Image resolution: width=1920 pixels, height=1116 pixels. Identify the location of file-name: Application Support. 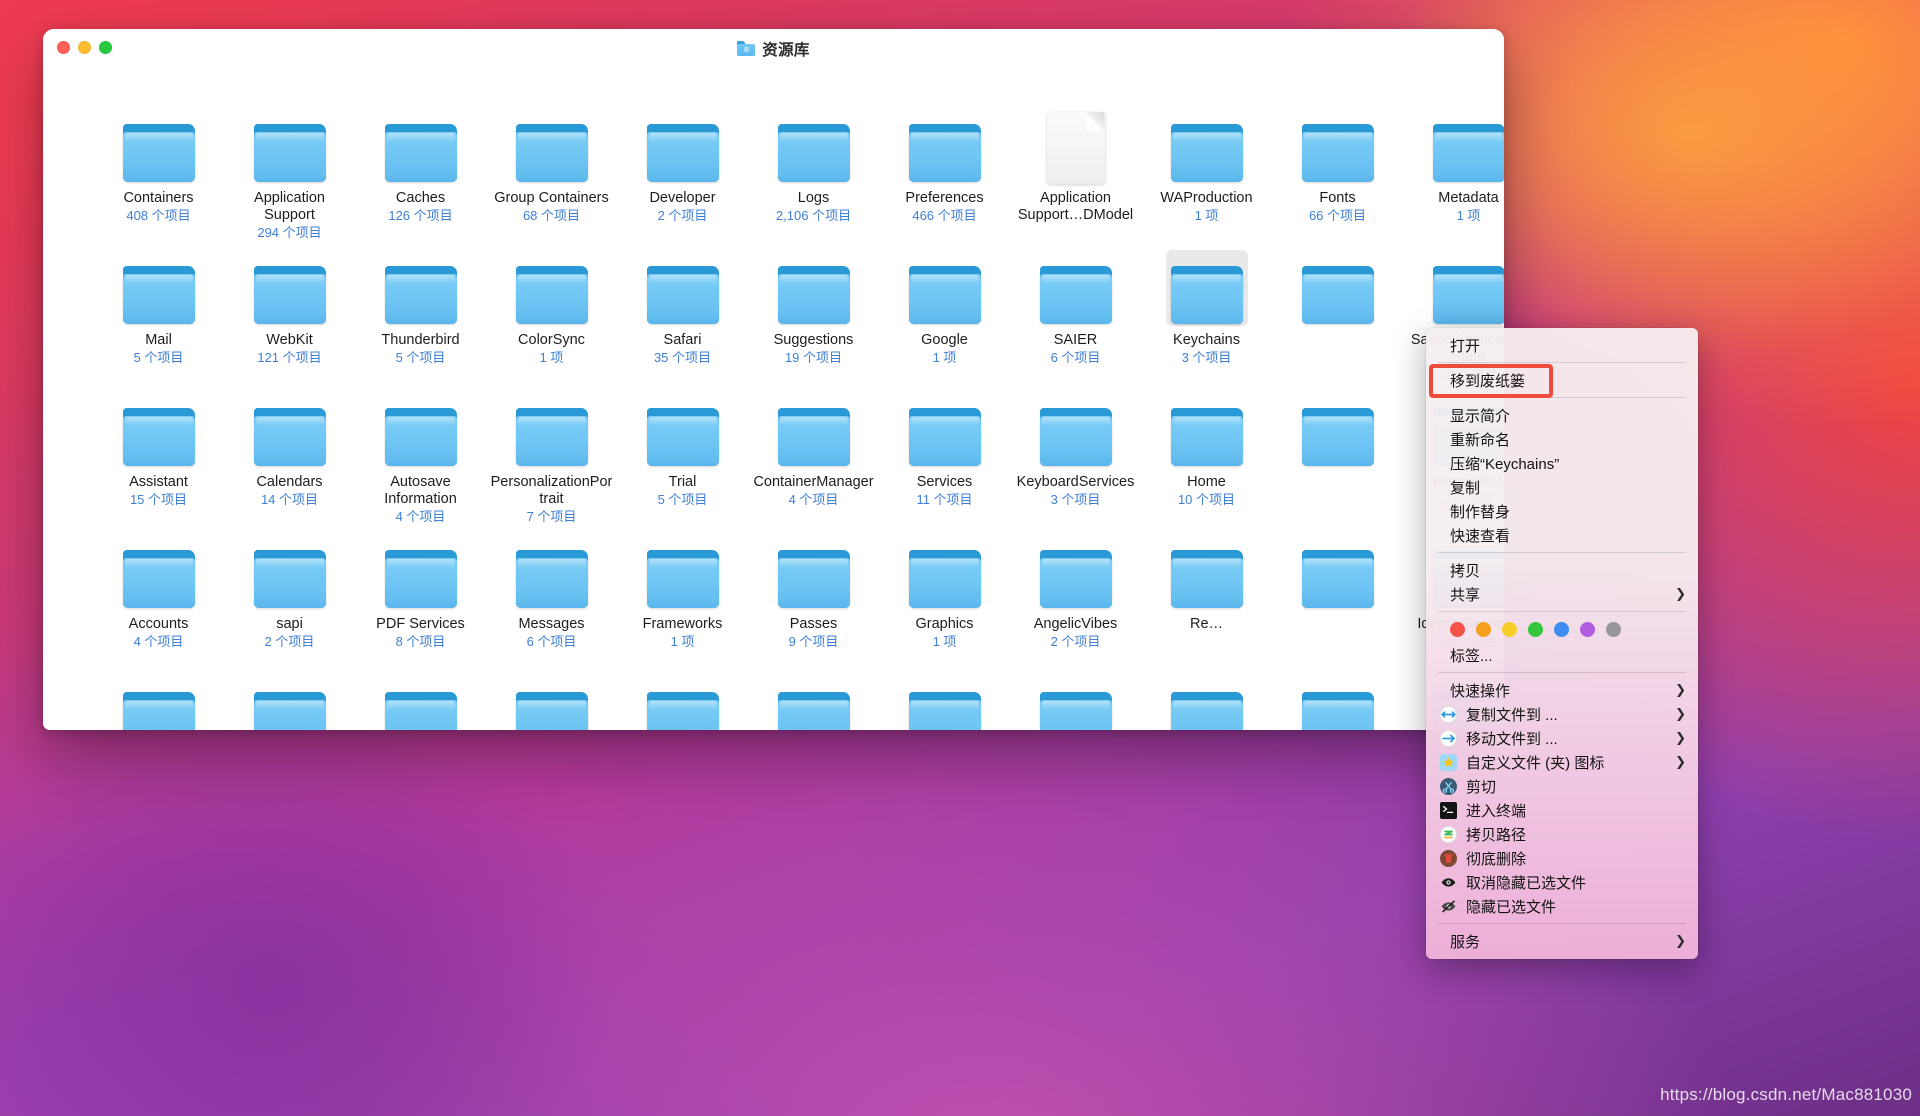
(289, 206).